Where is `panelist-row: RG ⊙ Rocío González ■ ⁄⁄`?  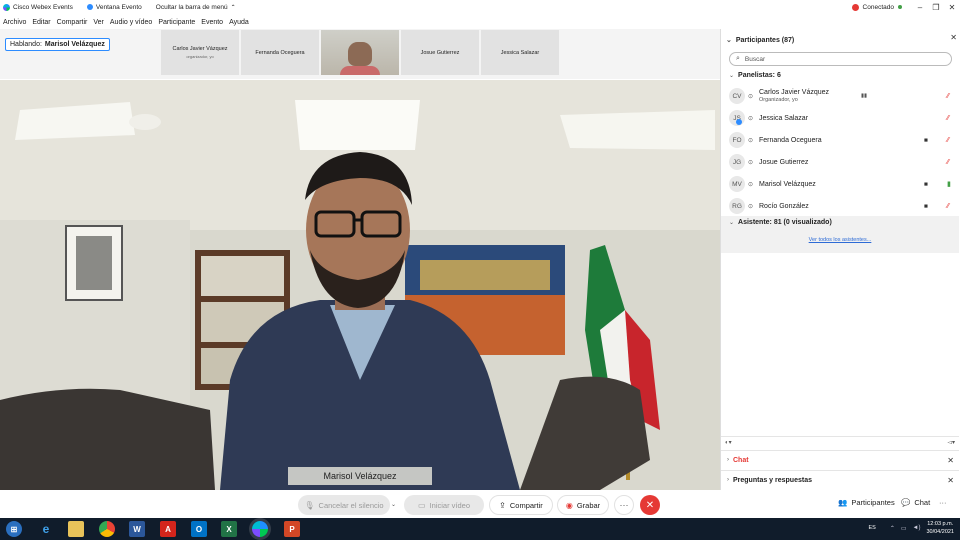
panelist-row: RG ⊙ Rocío González ■ ⁄⁄ is located at coordinates (843, 206).